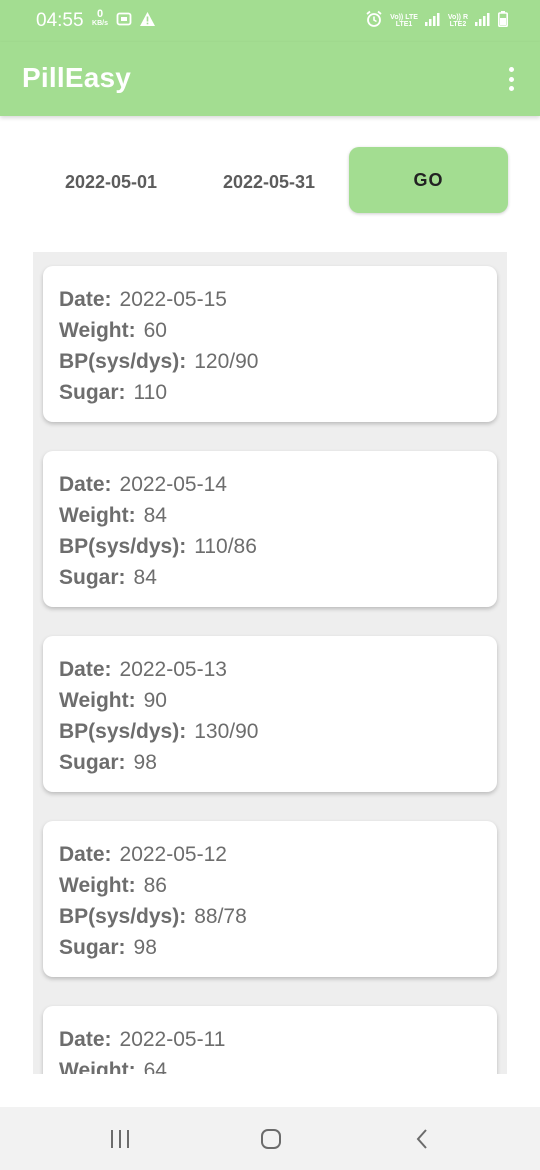 This screenshot has width=540, height=1170. What do you see at coordinates (270, 299) in the screenshot?
I see `record-date-row: Date: 2022-05-15` at bounding box center [270, 299].